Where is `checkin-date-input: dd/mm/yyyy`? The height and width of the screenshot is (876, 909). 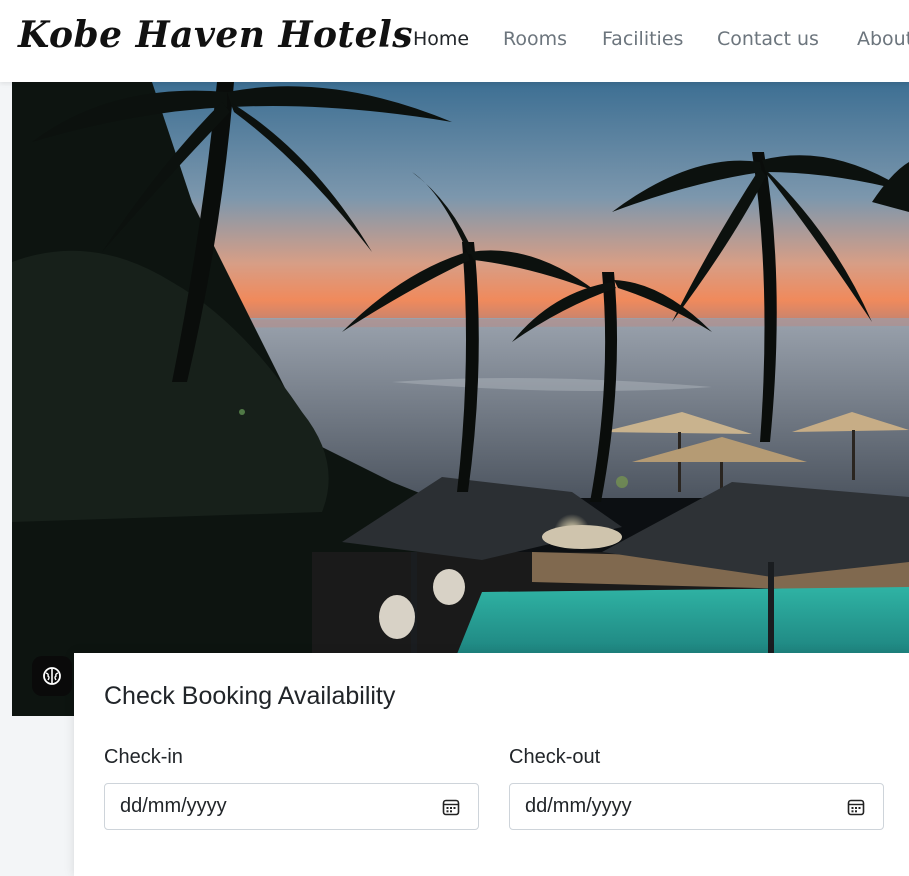
checkin-date-input: dd/mm/yyyy is located at coordinates (291, 806).